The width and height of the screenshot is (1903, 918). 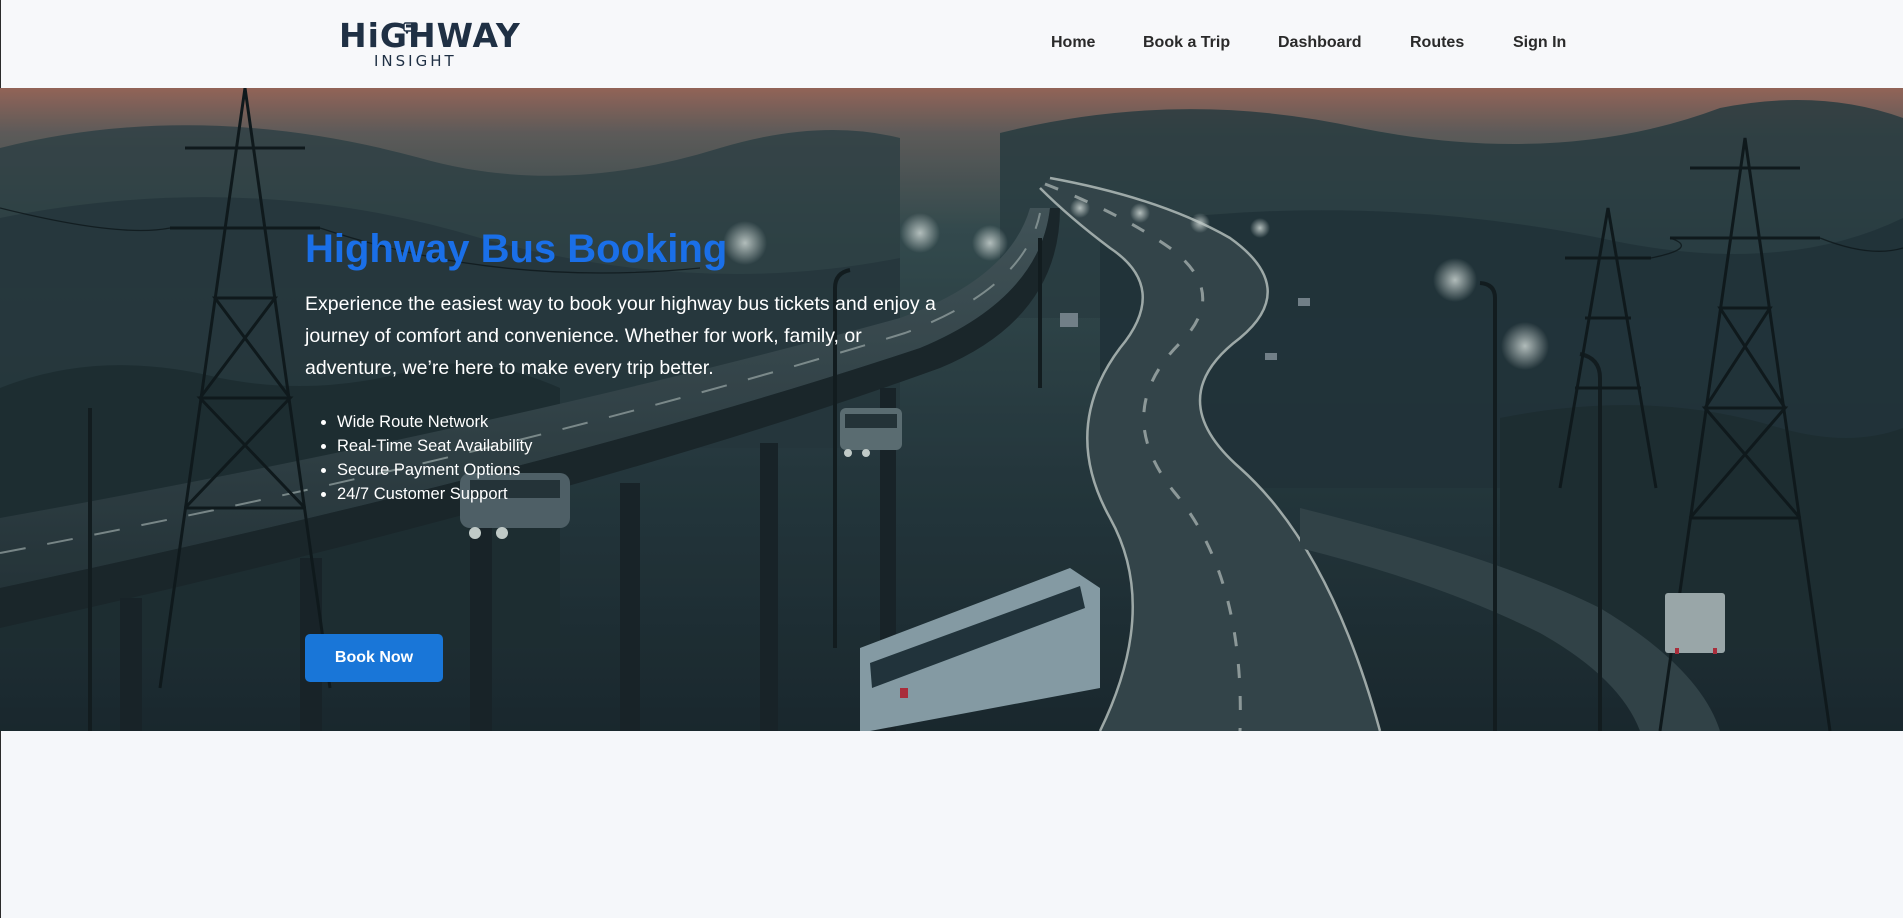 I want to click on nav-routes: Routes, so click(x=1437, y=43).